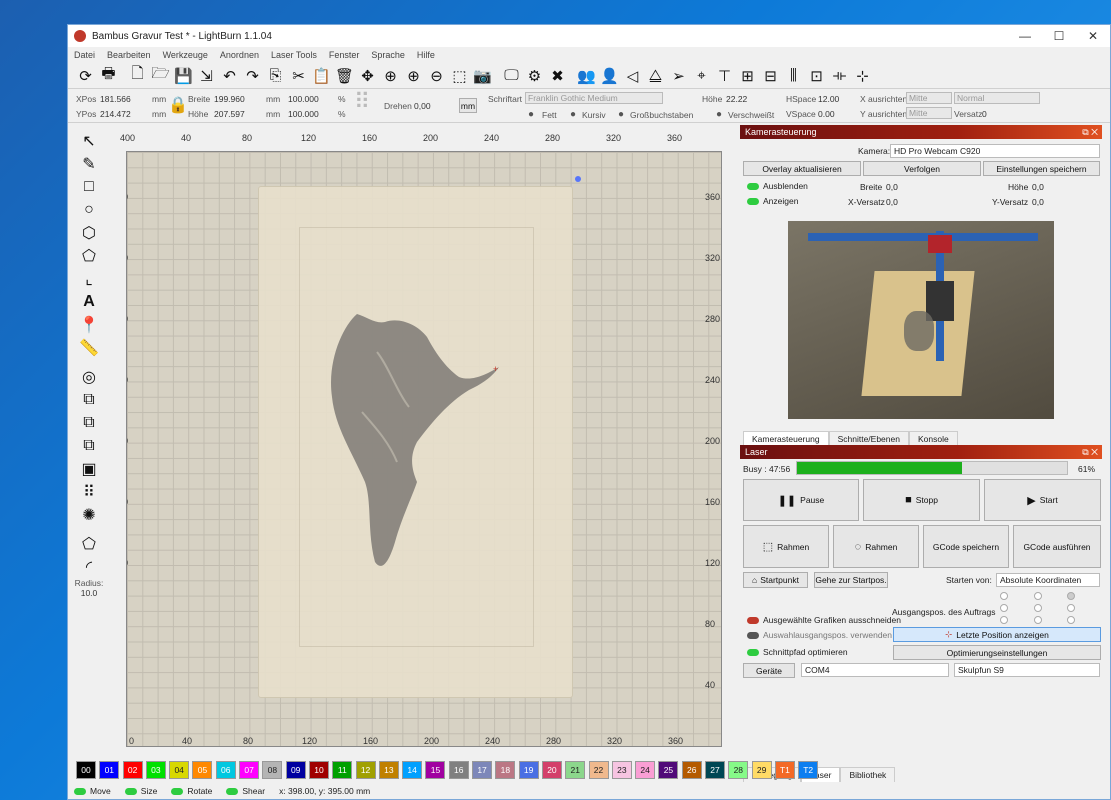 This screenshot has height=800, width=1111. Describe the element at coordinates (808, 770) in the screenshot. I see `layer-color-T2: T2` at that location.